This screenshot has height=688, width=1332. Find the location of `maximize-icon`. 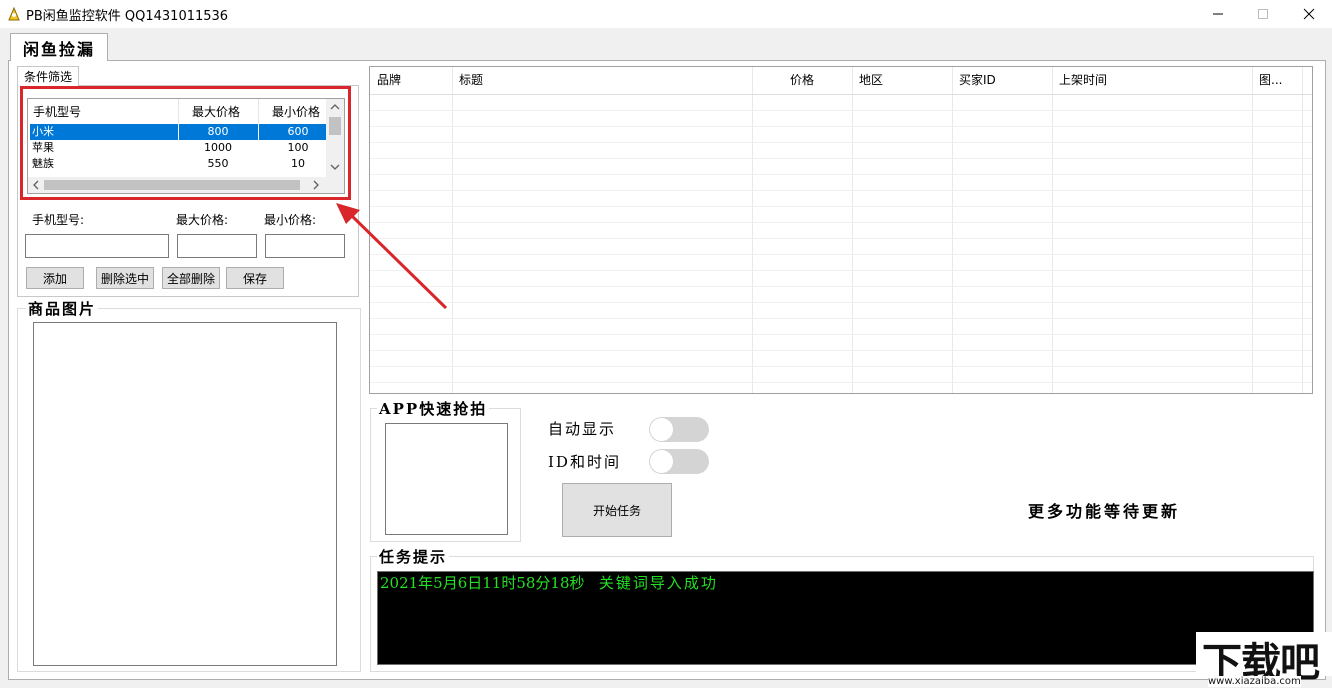

maximize-icon is located at coordinates (1263, 14).